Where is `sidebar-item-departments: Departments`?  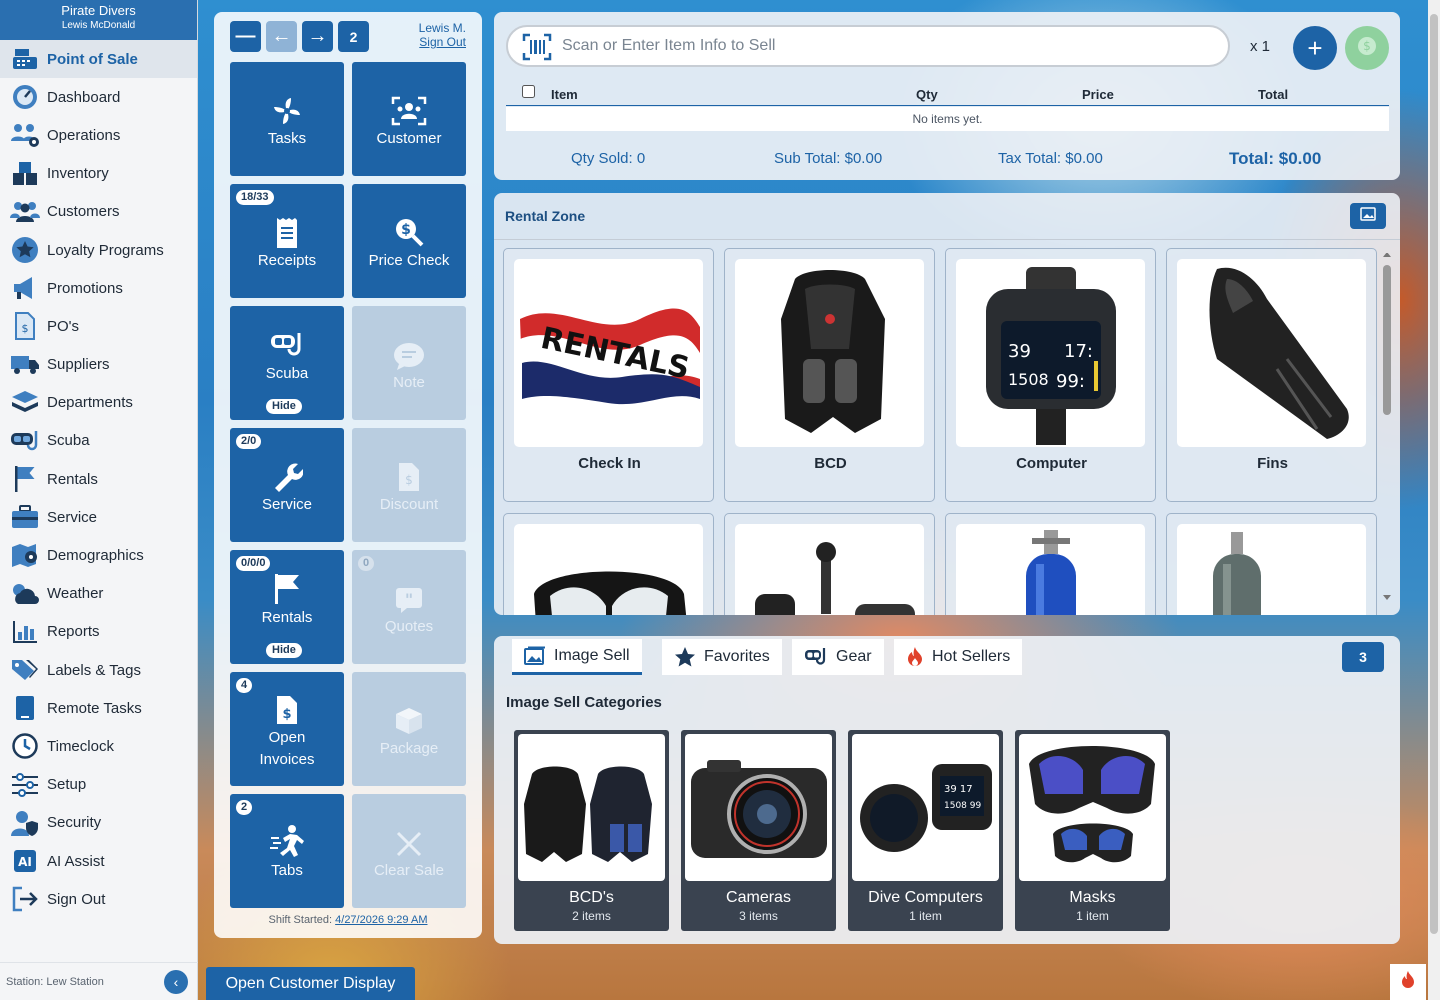 sidebar-item-departments: Departments is located at coordinates (98, 403).